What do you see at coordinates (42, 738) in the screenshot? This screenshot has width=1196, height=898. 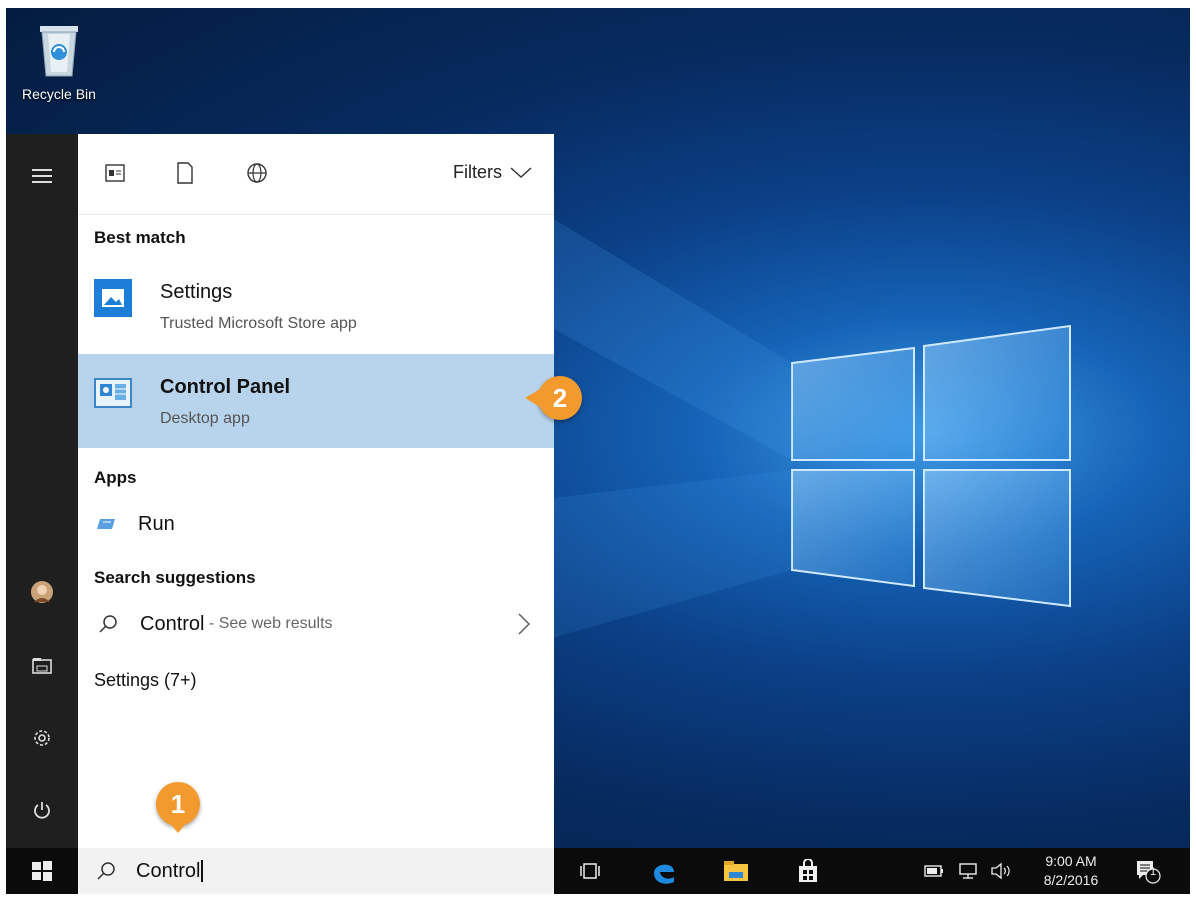 I see `settings-gear-icon` at bounding box center [42, 738].